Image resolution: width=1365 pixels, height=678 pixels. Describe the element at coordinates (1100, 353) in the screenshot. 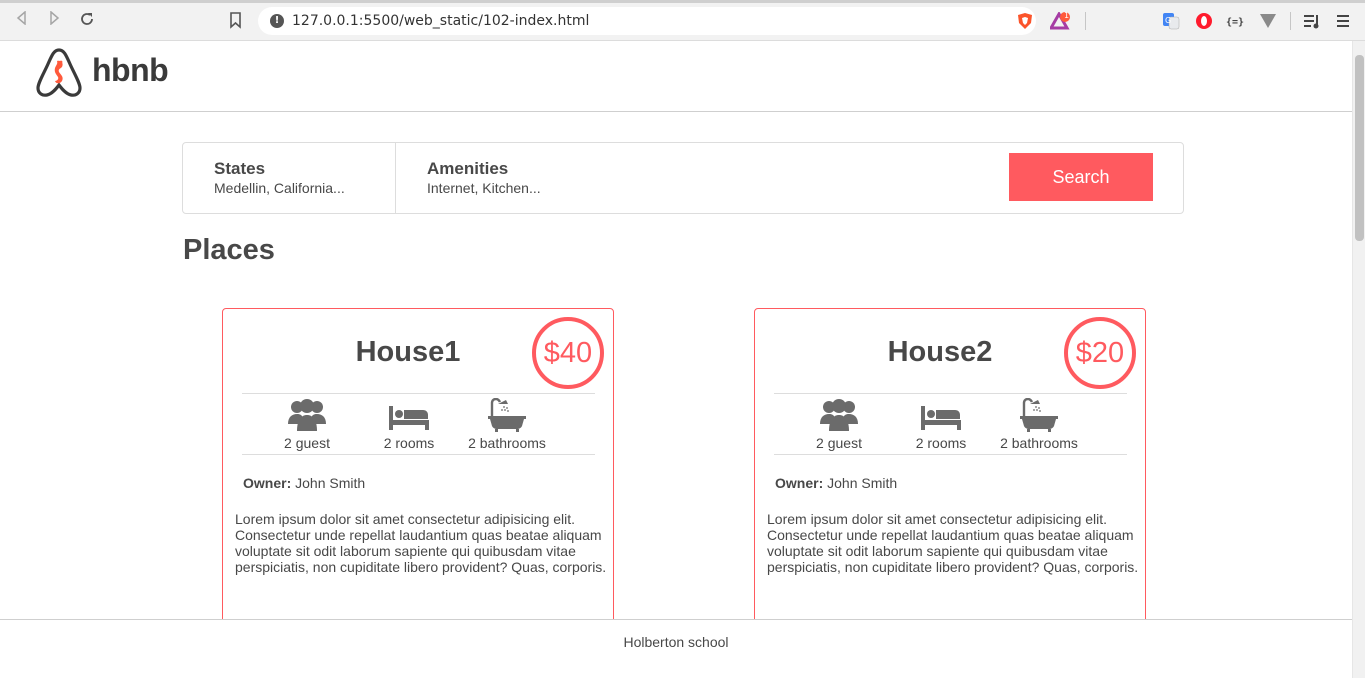

I see `price-badge: $20` at that location.